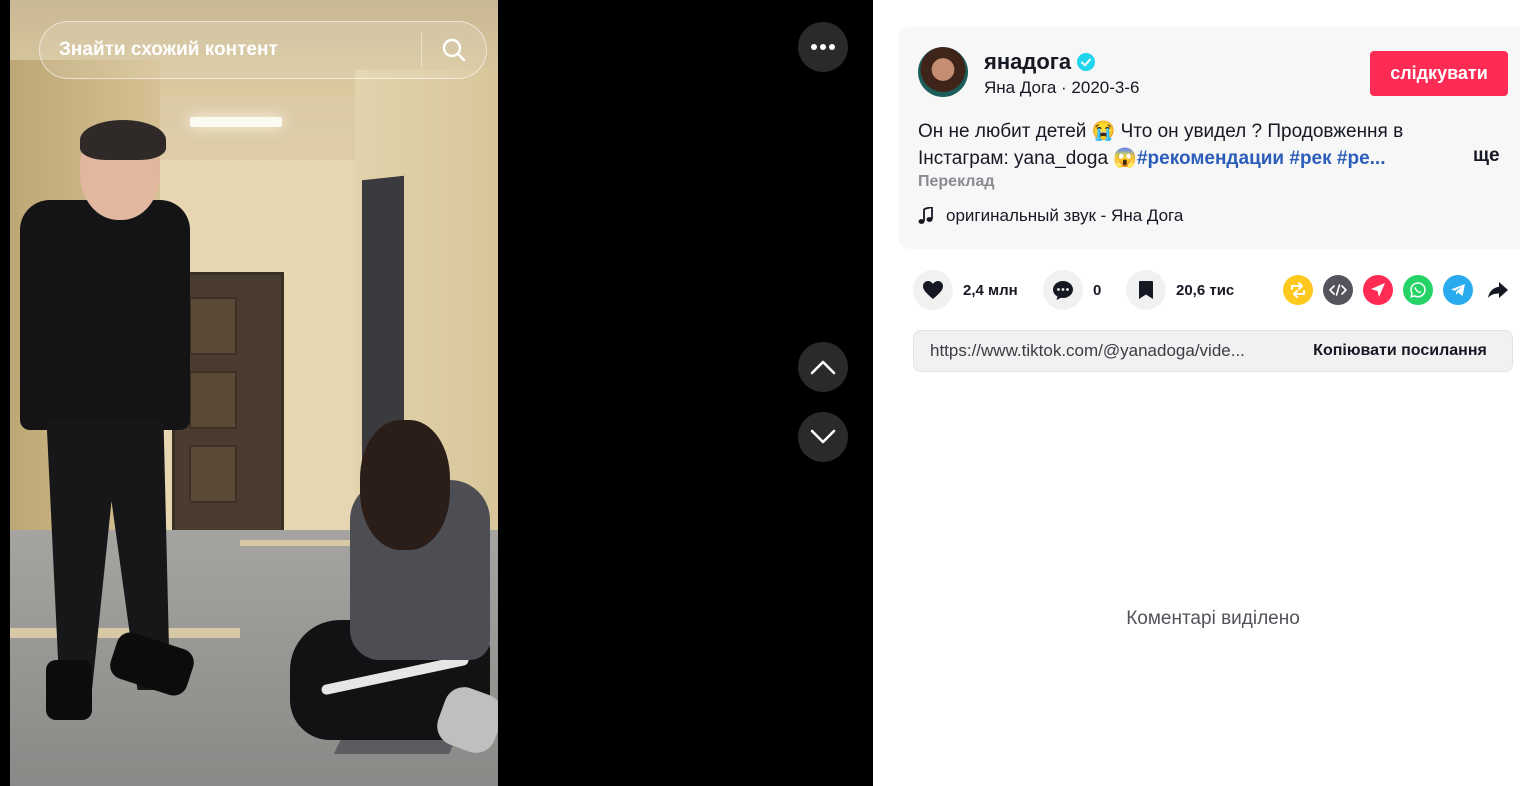 The image size is (1520, 786). I want to click on author-username: янадога, so click(1040, 62).